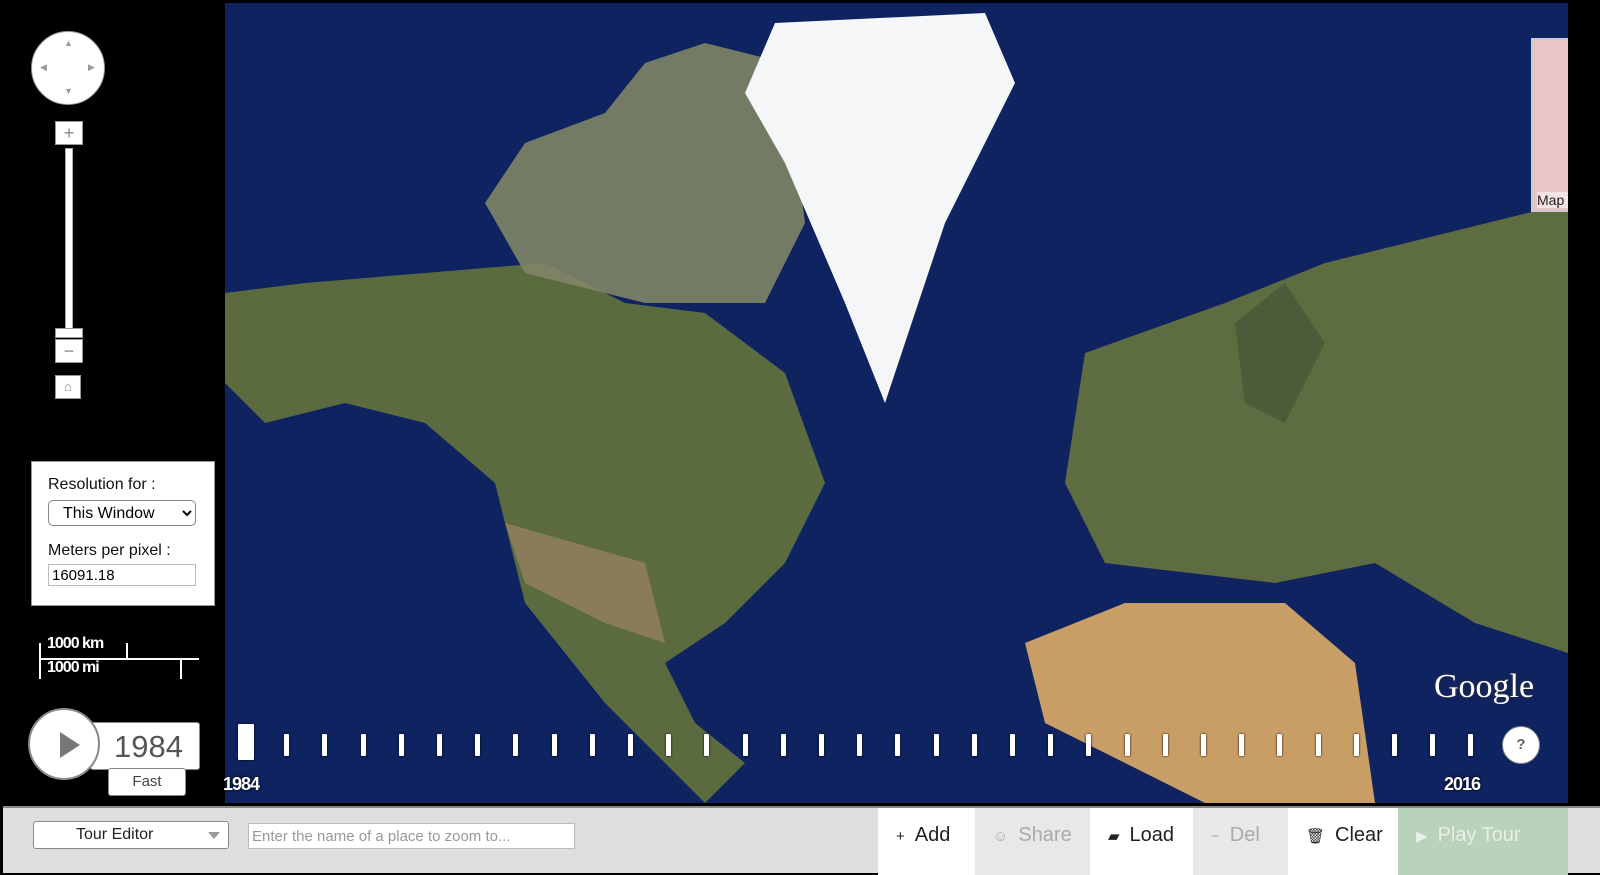 This screenshot has height=875, width=1600. What do you see at coordinates (69, 243) in the screenshot?
I see `zoom-slider` at bounding box center [69, 243].